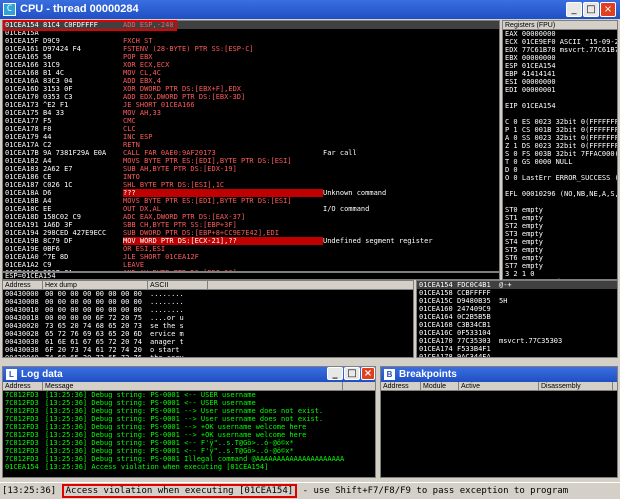  Describe the element at coordinates (251, 177) in the screenshot. I see `disasm-row: 01CEA186 CE INTO` at that location.